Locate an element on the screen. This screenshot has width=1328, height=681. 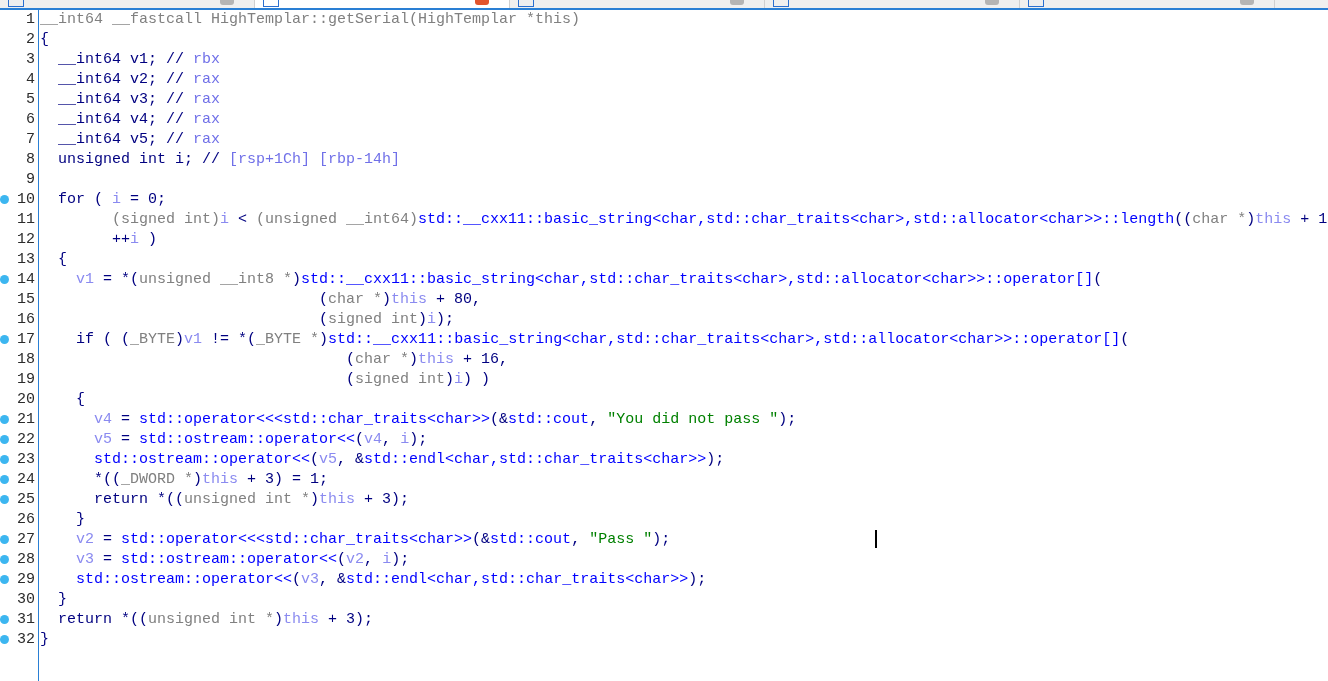
code-line: __int64 v5; // rax is located at coordinates (139, 139).